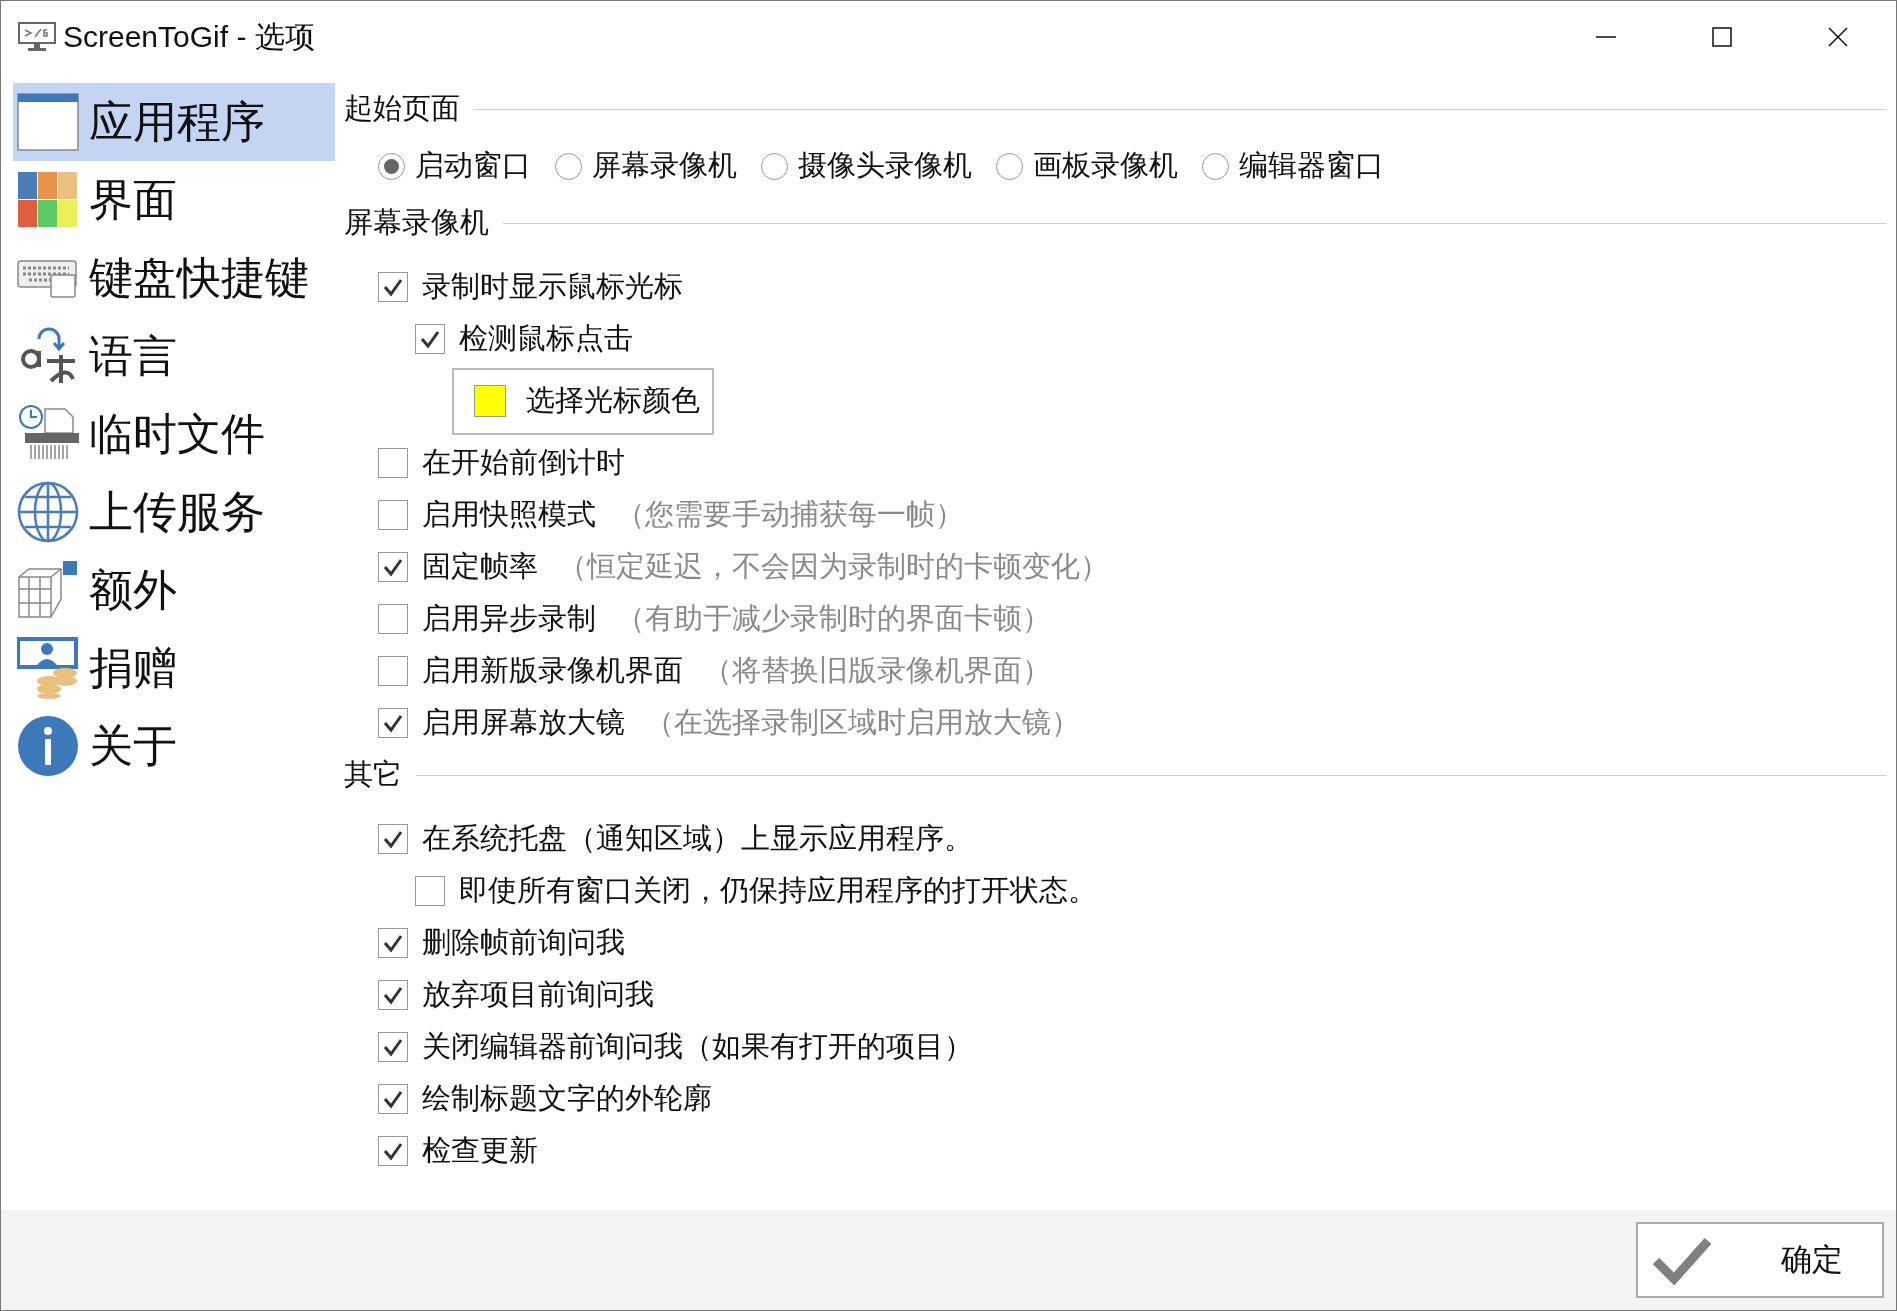 The image size is (1897, 1311). Describe the element at coordinates (174, 356) in the screenshot. I see `sidebar-item: 语言` at that location.